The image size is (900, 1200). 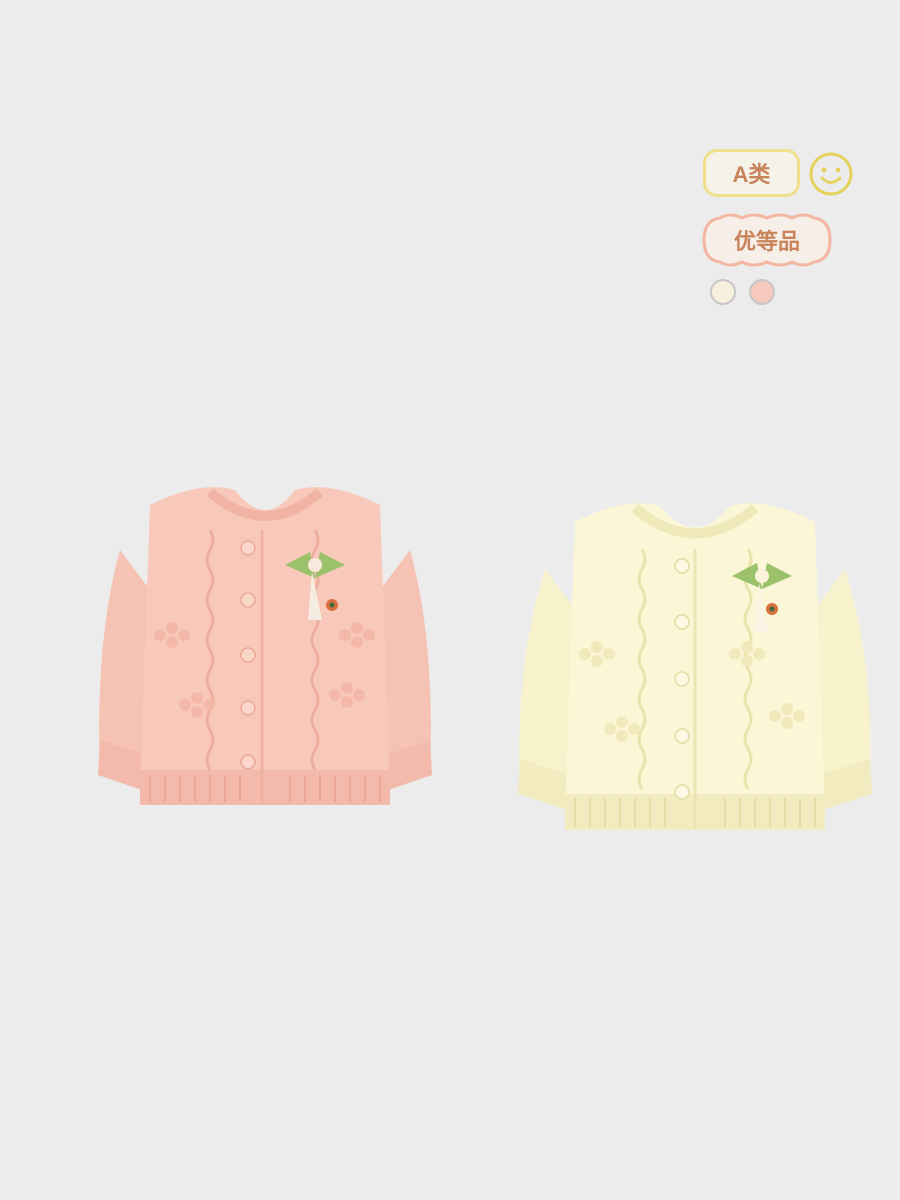 What do you see at coordinates (831, 174) in the screenshot?
I see `smiley-face-icon` at bounding box center [831, 174].